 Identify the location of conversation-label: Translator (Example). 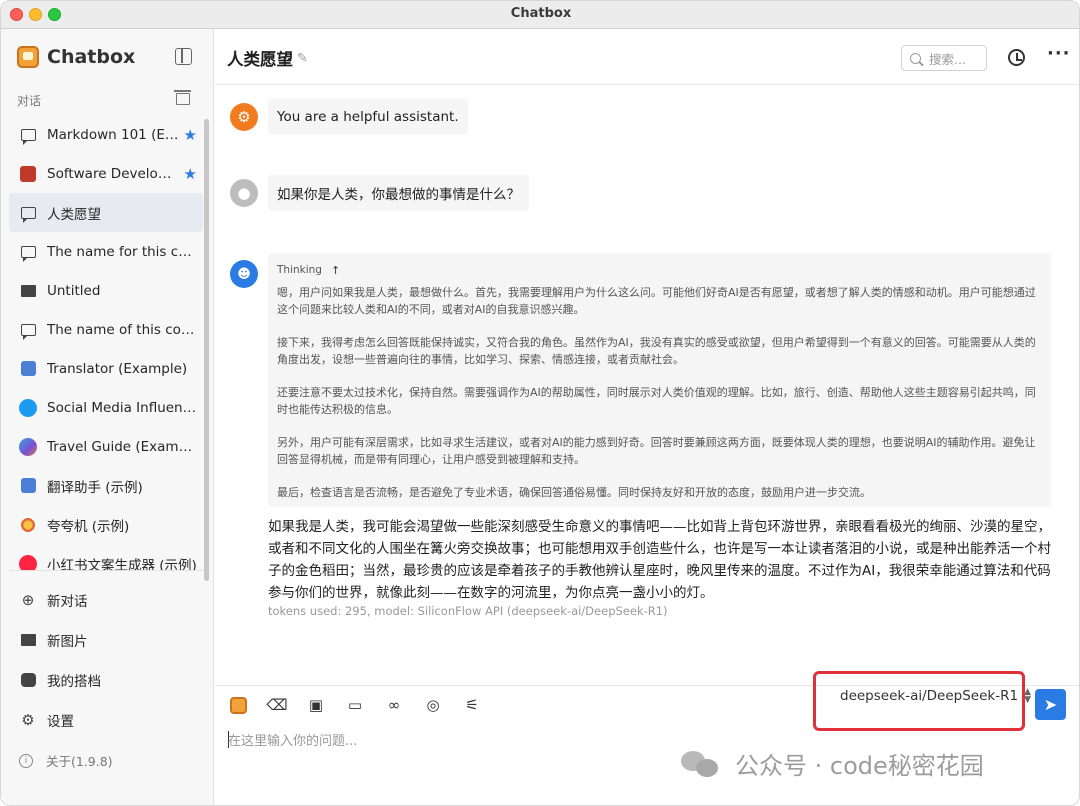
(117, 368).